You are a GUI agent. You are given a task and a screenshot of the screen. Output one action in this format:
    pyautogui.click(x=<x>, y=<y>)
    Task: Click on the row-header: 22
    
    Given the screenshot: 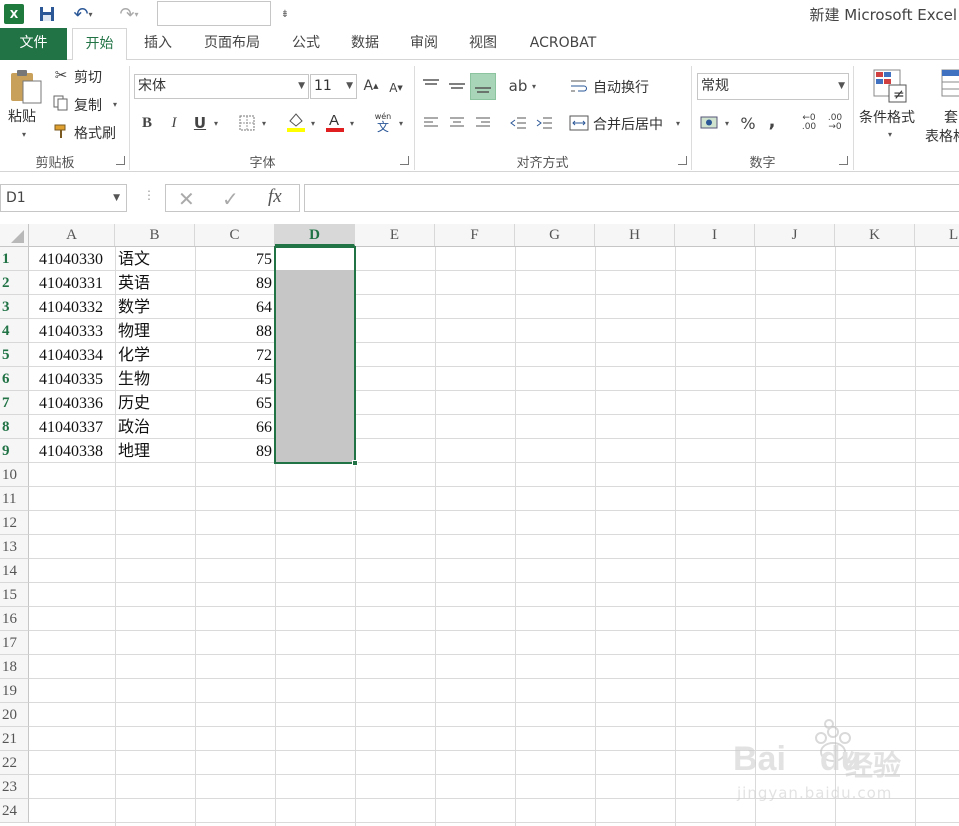 What is the action you would take?
    pyautogui.click(x=14, y=763)
    